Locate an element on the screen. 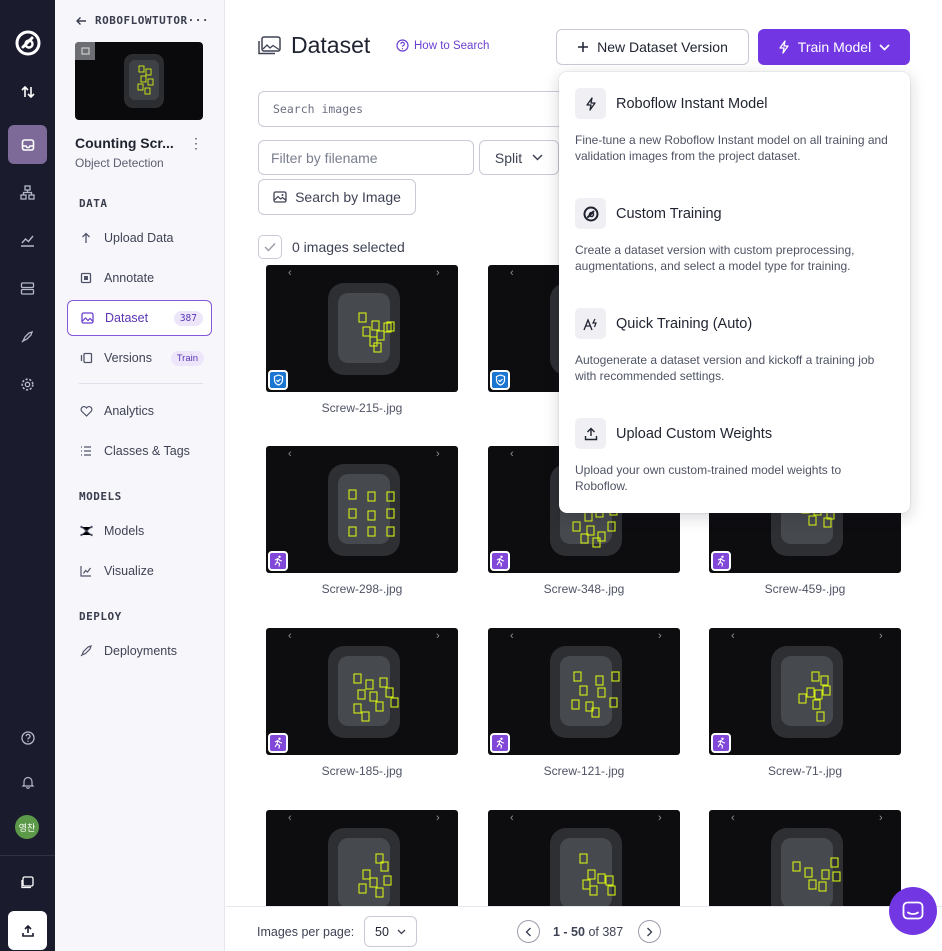 This screenshot has height=951, width=942. search-by-image-button: Search by Image is located at coordinates (337, 197).